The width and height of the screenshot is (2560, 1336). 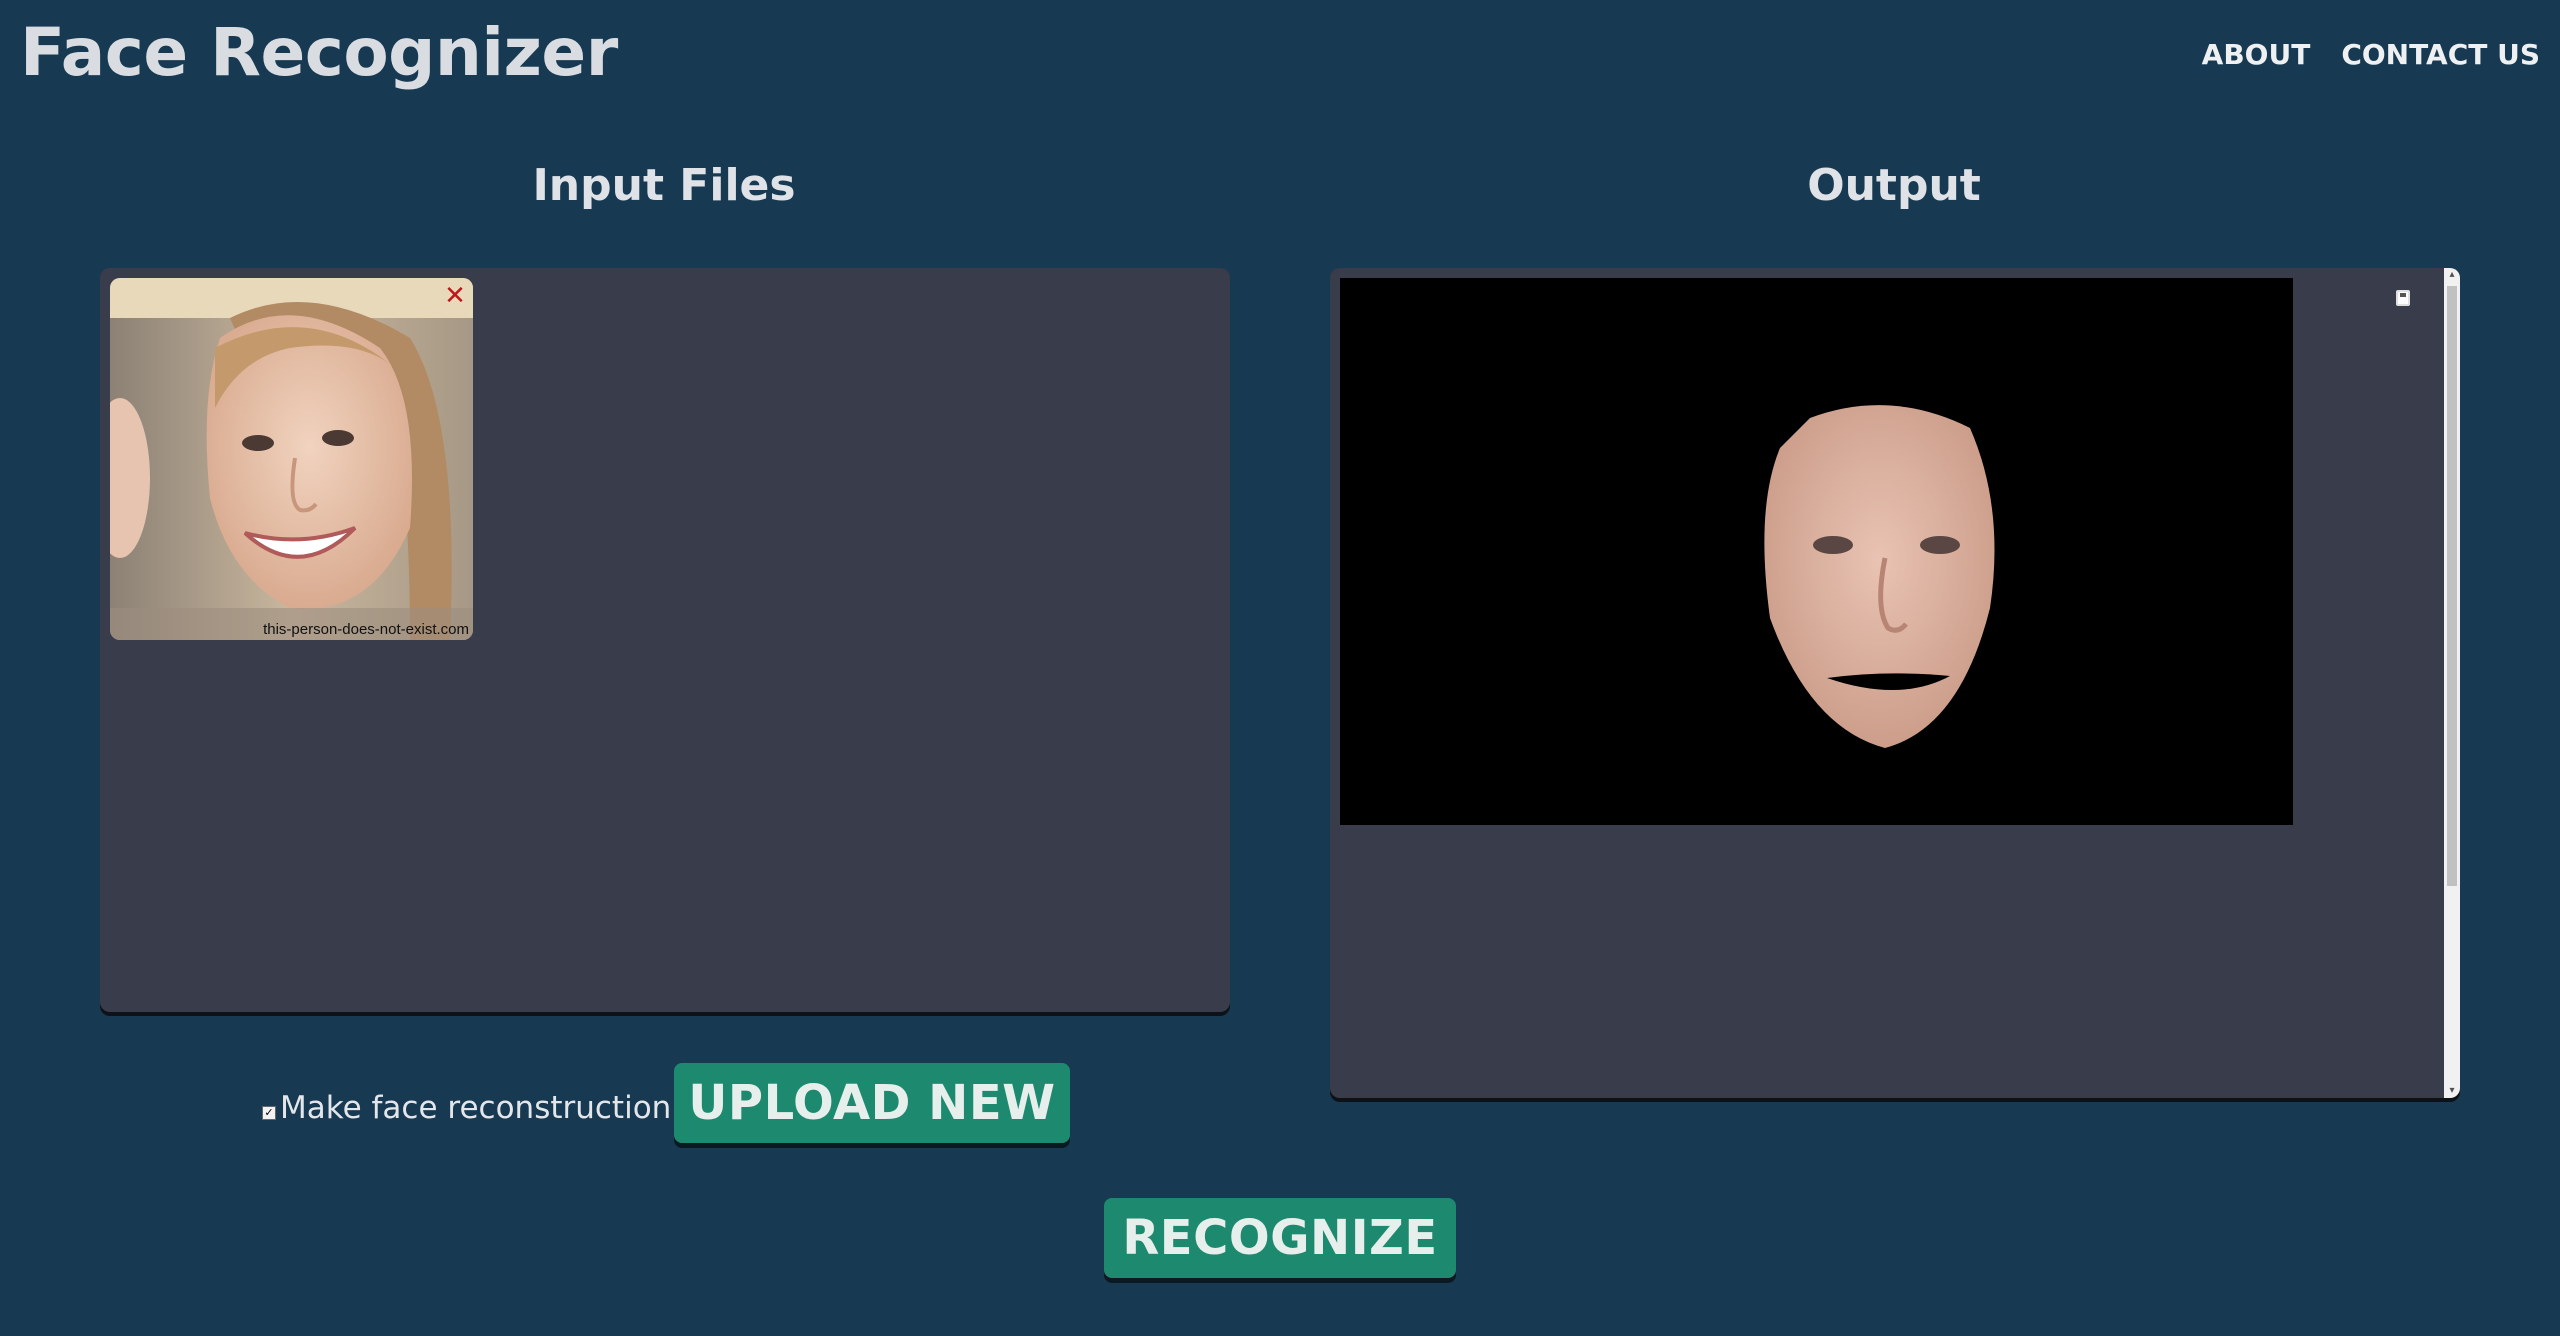 I want to click on input-section-title: Input Files, so click(x=664, y=185).